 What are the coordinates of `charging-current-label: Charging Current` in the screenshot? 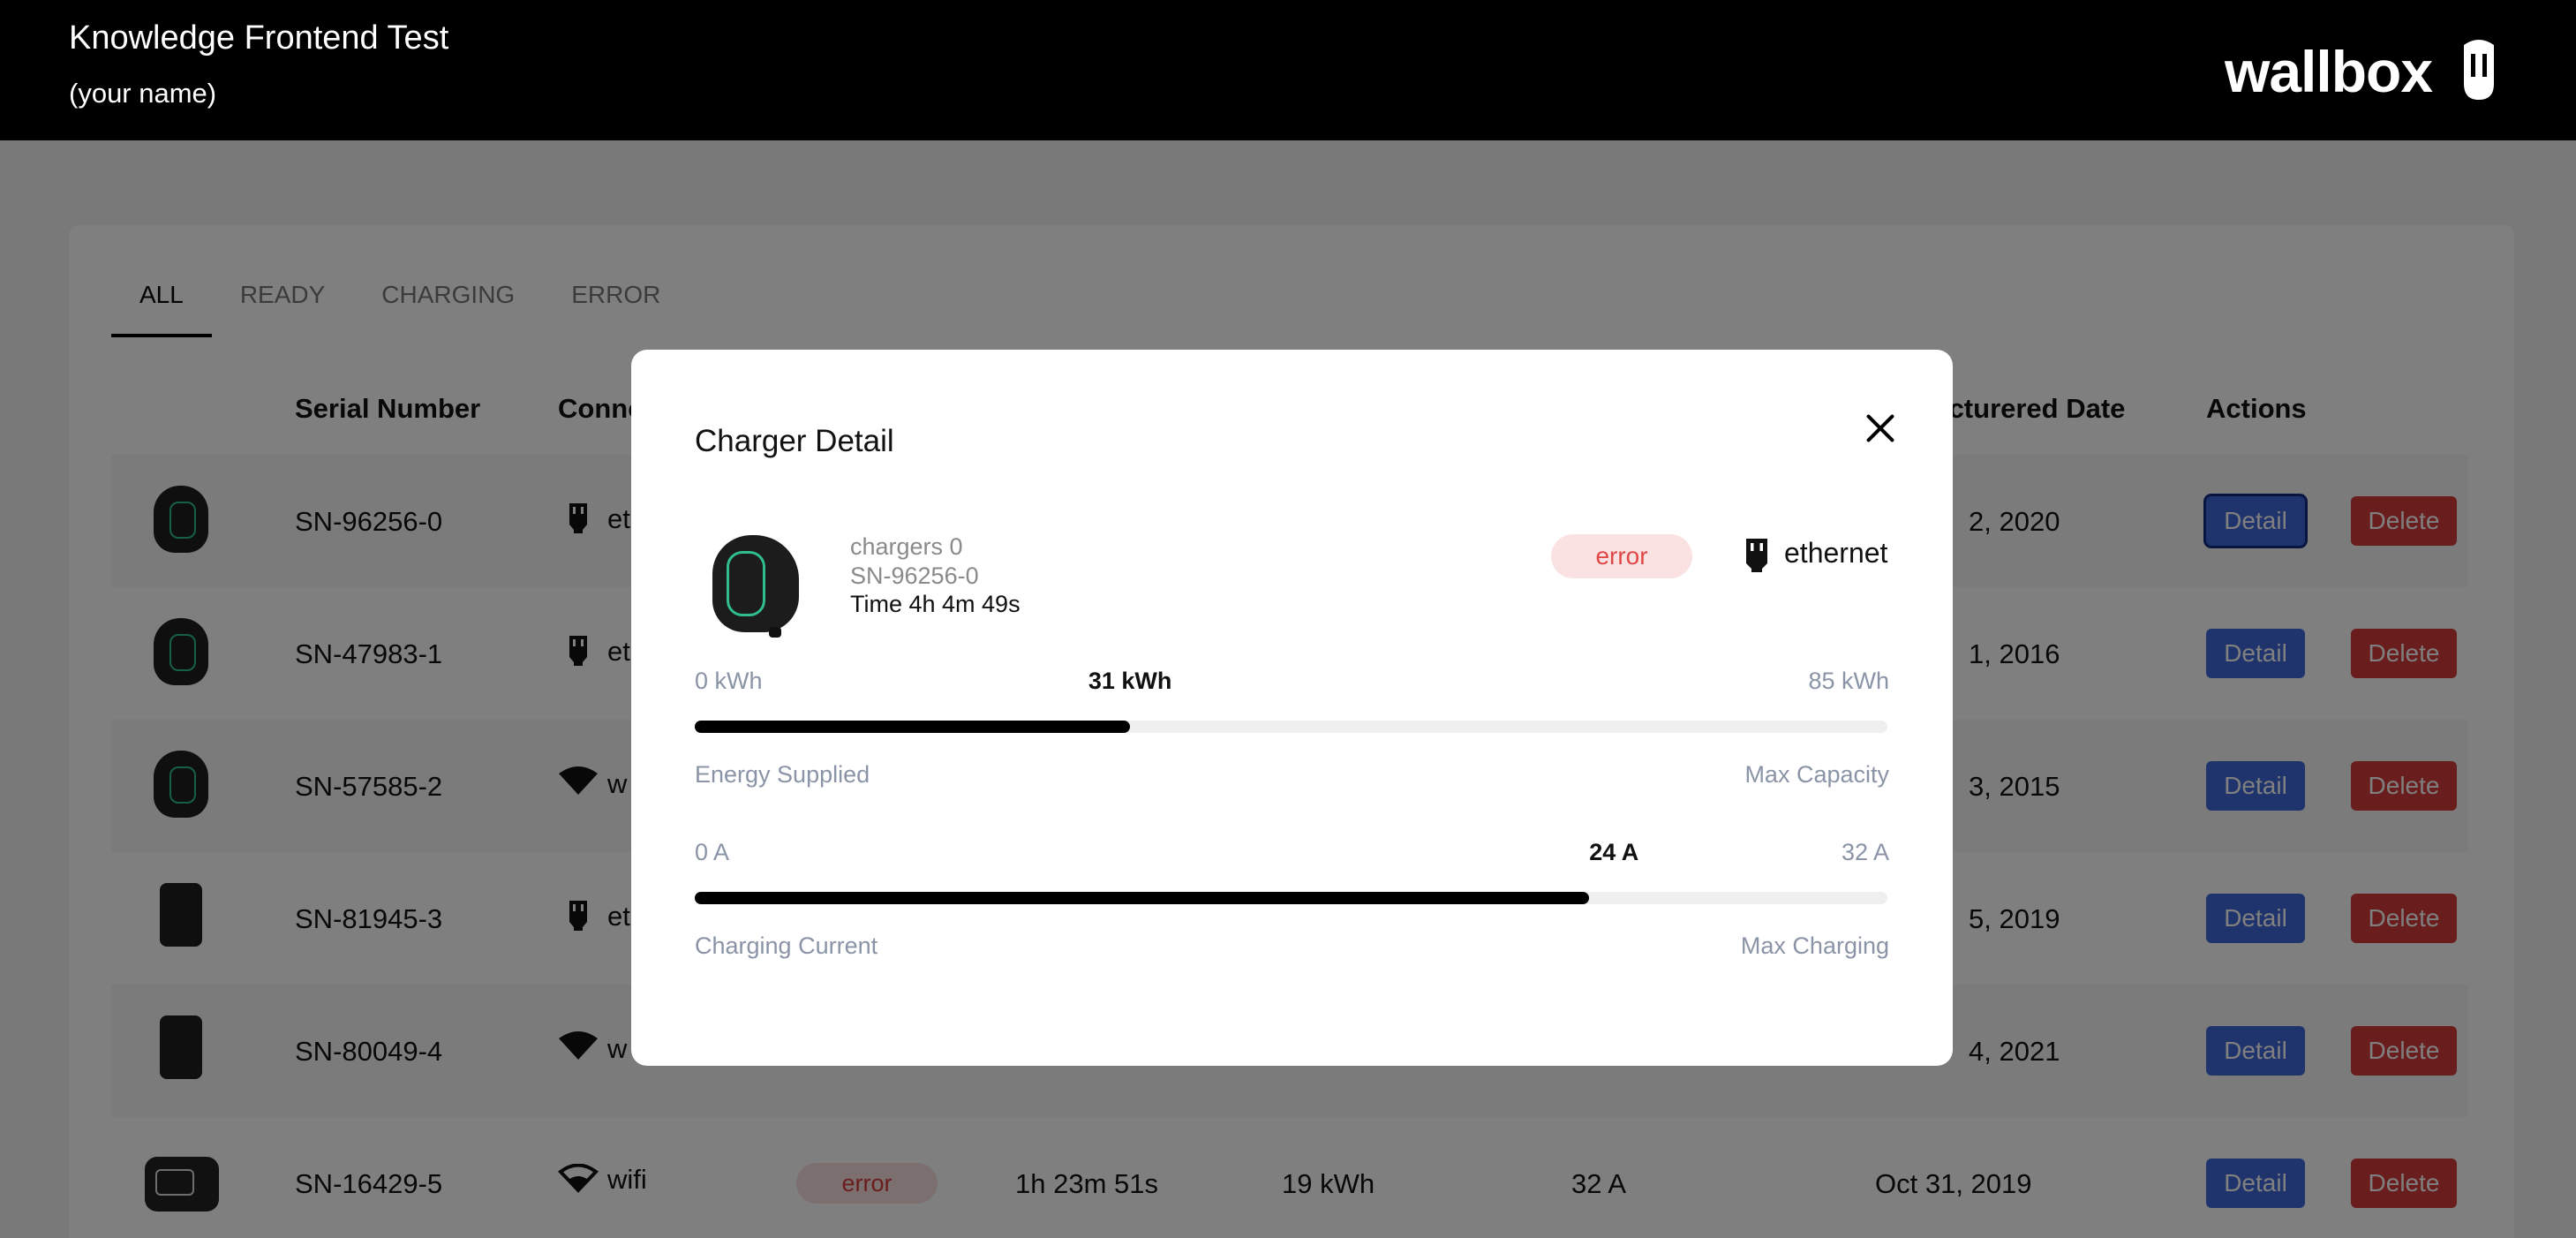 It's located at (787, 945).